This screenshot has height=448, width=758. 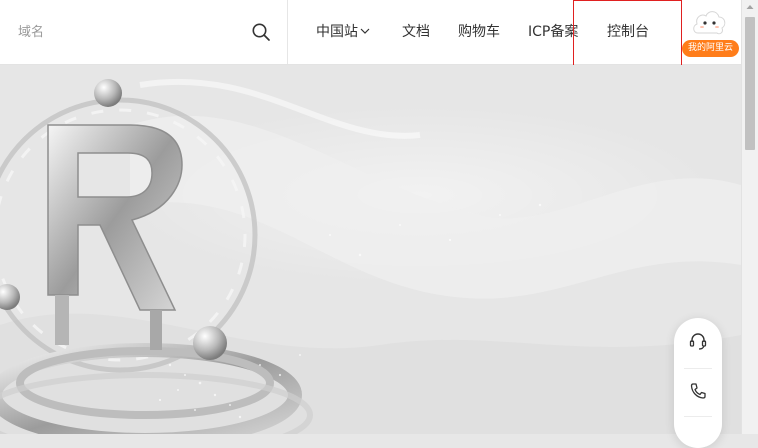 I want to click on search-input, so click(x=133, y=32).